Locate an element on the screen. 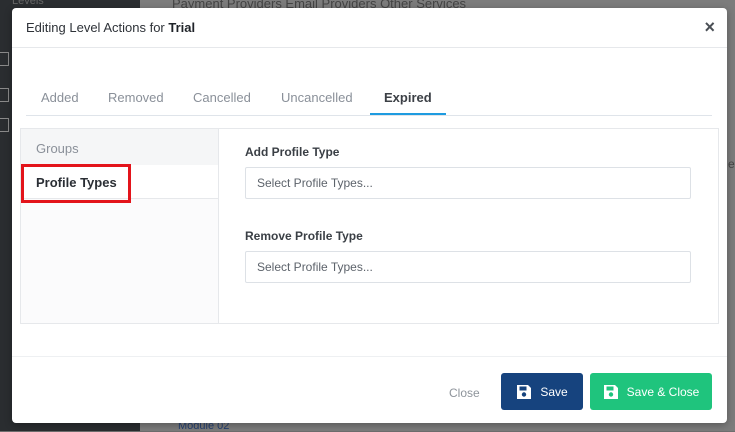 This screenshot has width=735, height=432. tab-added: Added is located at coordinates (60, 97).